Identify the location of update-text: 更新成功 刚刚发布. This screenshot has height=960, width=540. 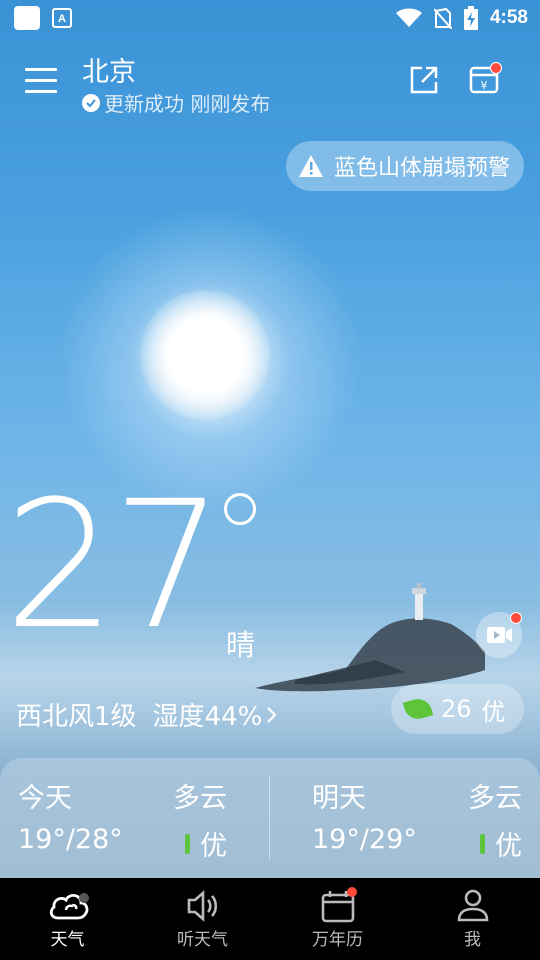
(187, 104).